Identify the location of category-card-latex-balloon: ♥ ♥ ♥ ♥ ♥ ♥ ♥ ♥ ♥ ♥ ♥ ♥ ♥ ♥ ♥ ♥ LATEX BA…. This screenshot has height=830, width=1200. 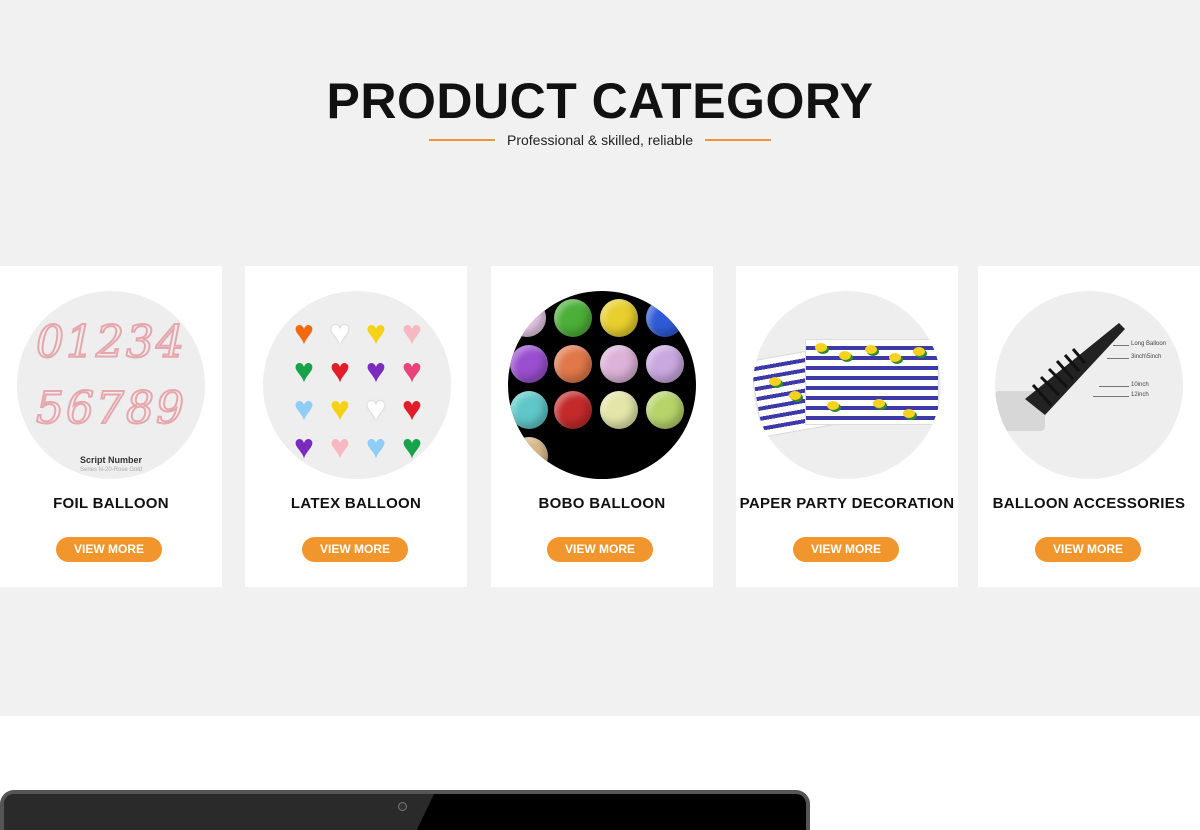
(356, 426).